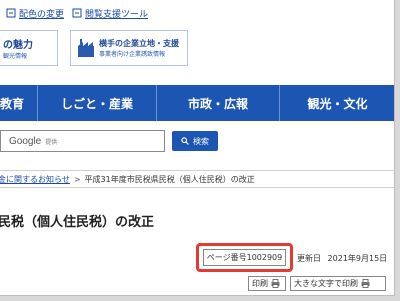 The height and width of the screenshot is (301, 400). I want to click on print-label: 印刷, so click(260, 283).